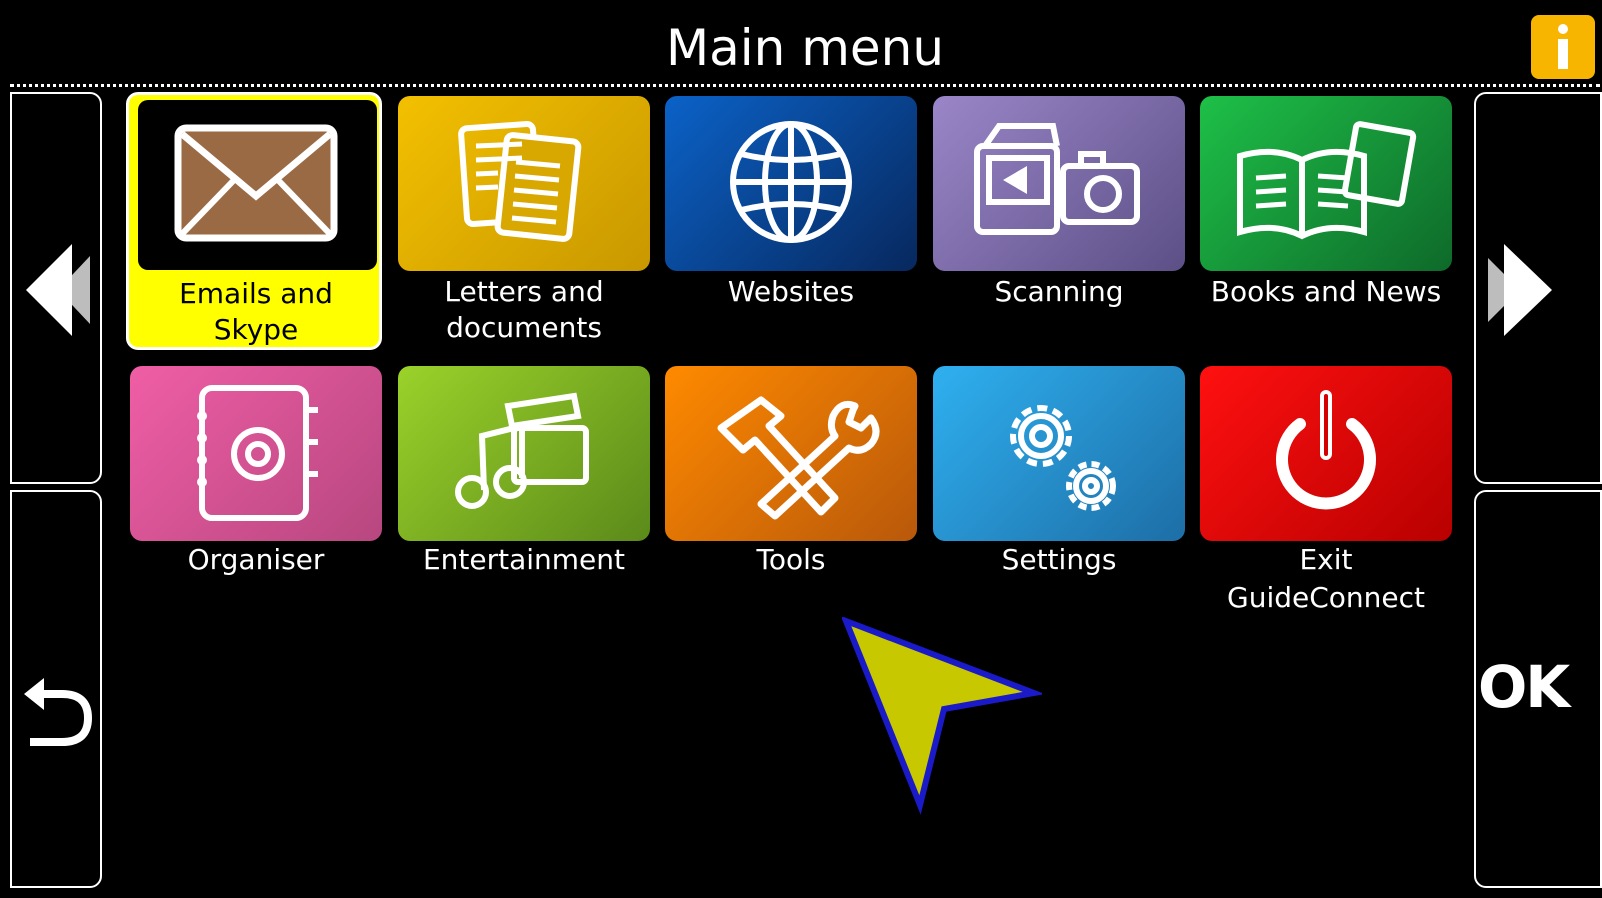 This screenshot has width=1602, height=898. I want to click on tile-label-line2: Skype, so click(256, 329).